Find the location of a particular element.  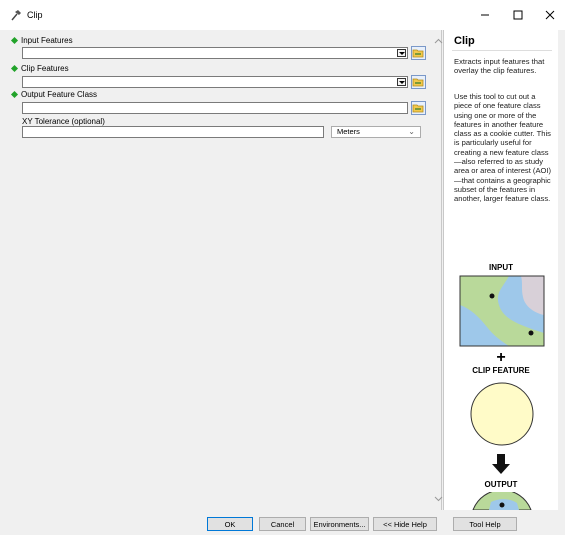

clip-features-label-text: Clip Features is located at coordinates (45, 68).